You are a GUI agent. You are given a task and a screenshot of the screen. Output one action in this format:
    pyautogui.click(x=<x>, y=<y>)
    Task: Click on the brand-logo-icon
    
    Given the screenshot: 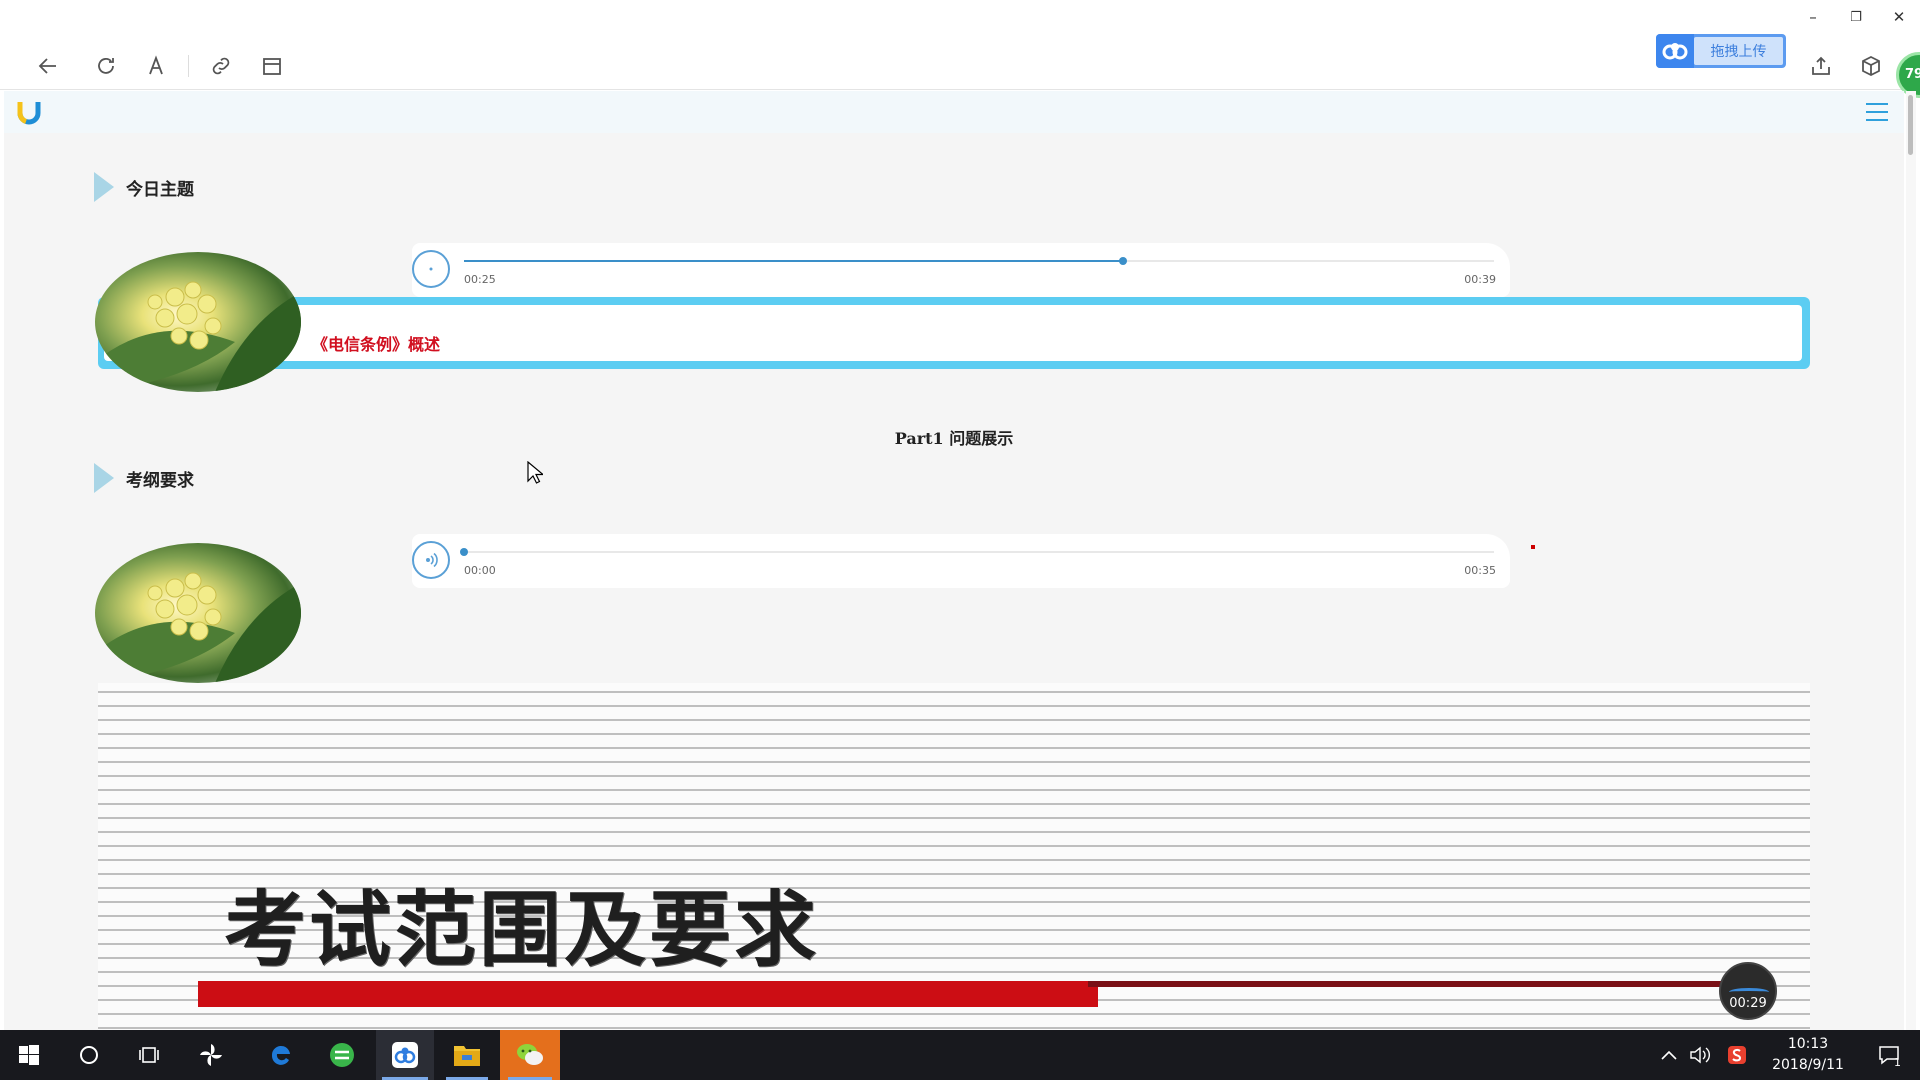 What is the action you would take?
    pyautogui.click(x=29, y=112)
    